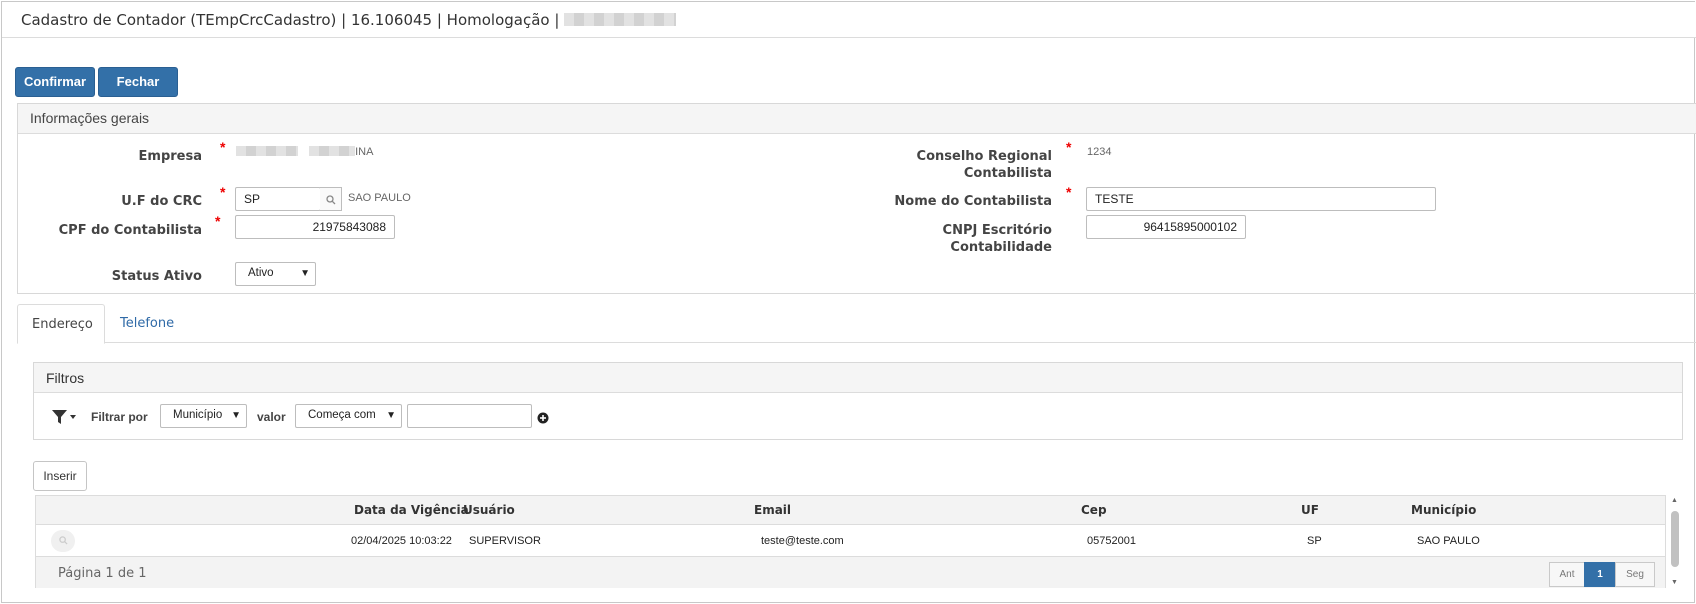  What do you see at coordinates (857, 119) in the screenshot?
I see `general-info-header: Informações gerais` at bounding box center [857, 119].